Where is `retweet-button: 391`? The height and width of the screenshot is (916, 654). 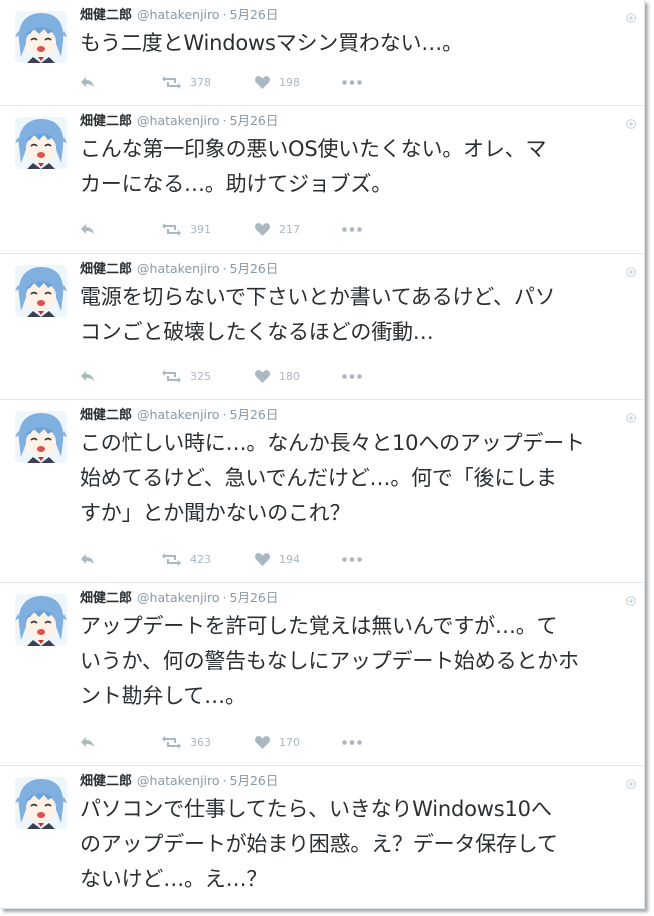 retweet-button: 391 is located at coordinates (186, 229).